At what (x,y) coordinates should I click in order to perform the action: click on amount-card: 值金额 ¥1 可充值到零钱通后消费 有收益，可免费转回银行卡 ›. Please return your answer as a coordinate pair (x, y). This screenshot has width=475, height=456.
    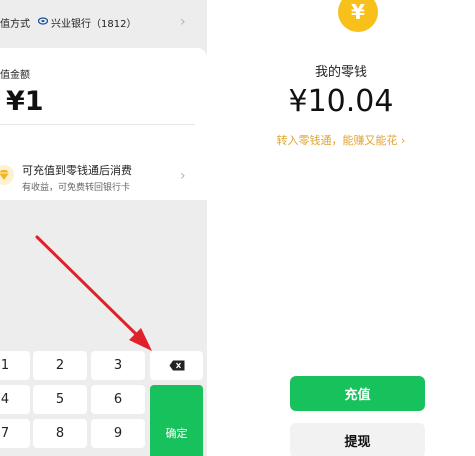
    Looking at the image, I should click on (103, 124).